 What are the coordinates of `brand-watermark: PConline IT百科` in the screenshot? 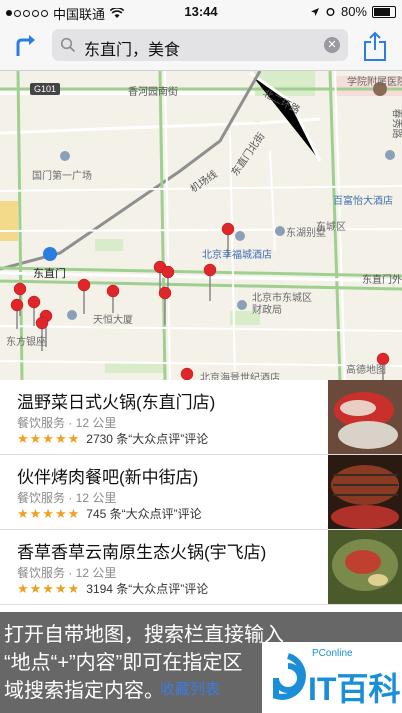 It's located at (332, 677).